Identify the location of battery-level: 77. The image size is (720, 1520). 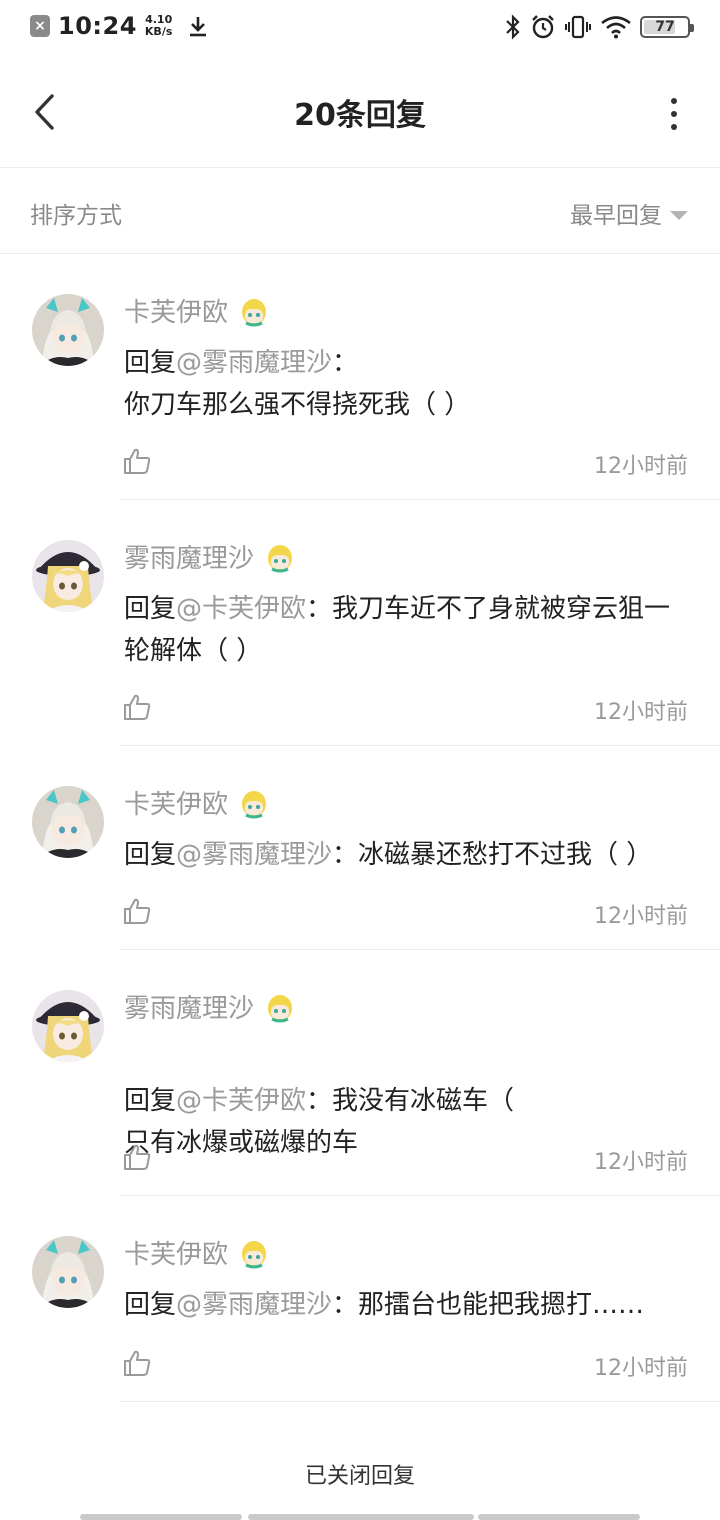
(665, 27).